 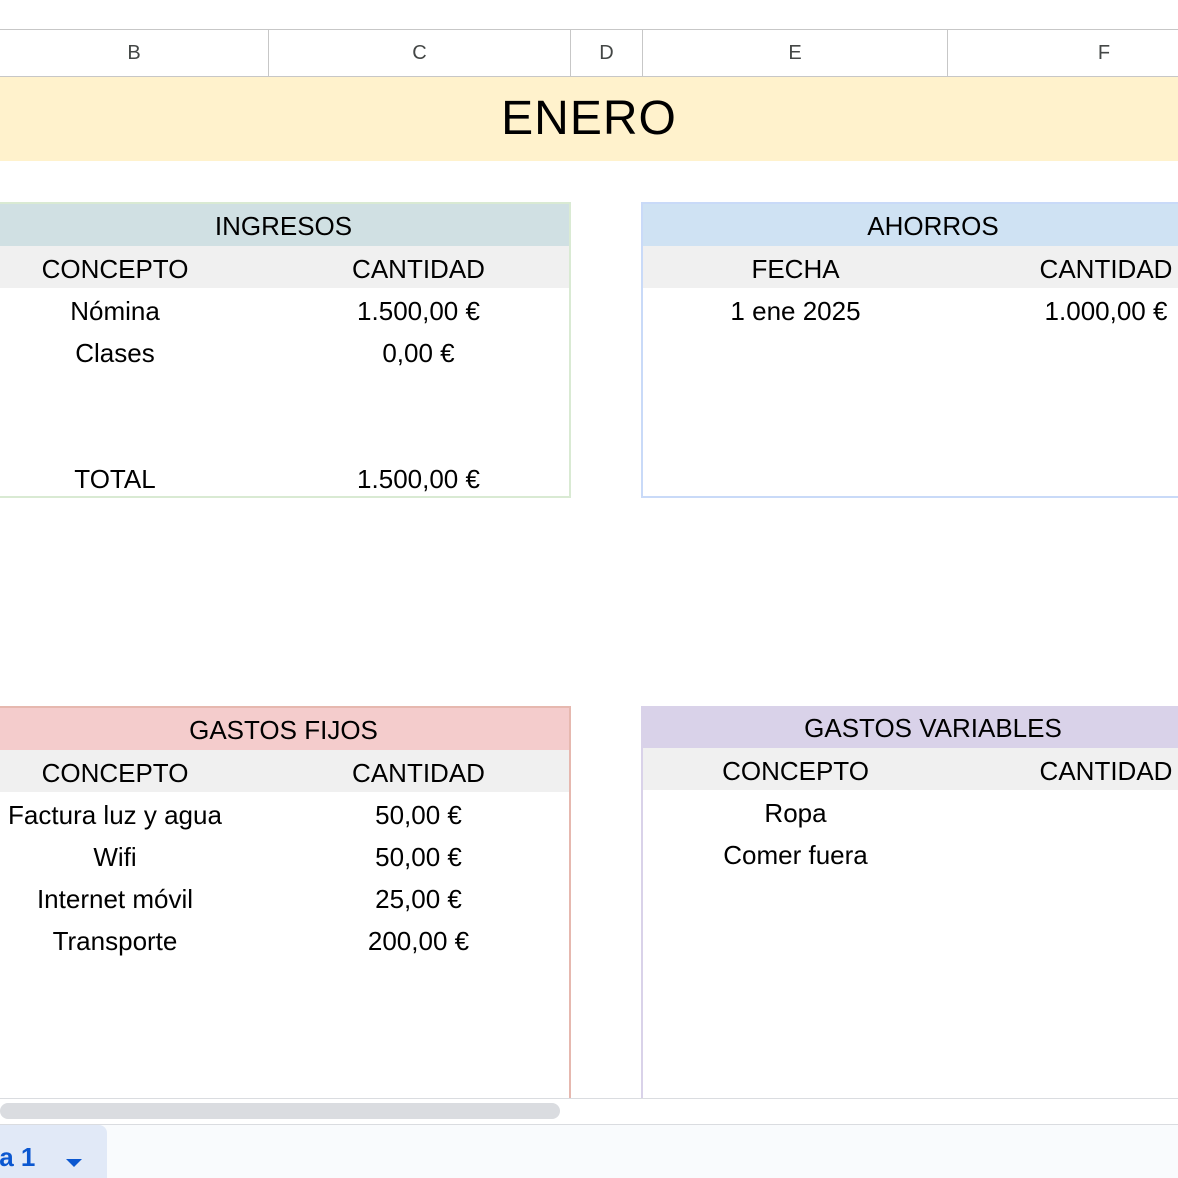 What do you see at coordinates (284, 225) in the screenshot?
I see `ingresos-header: INGRESOS` at bounding box center [284, 225].